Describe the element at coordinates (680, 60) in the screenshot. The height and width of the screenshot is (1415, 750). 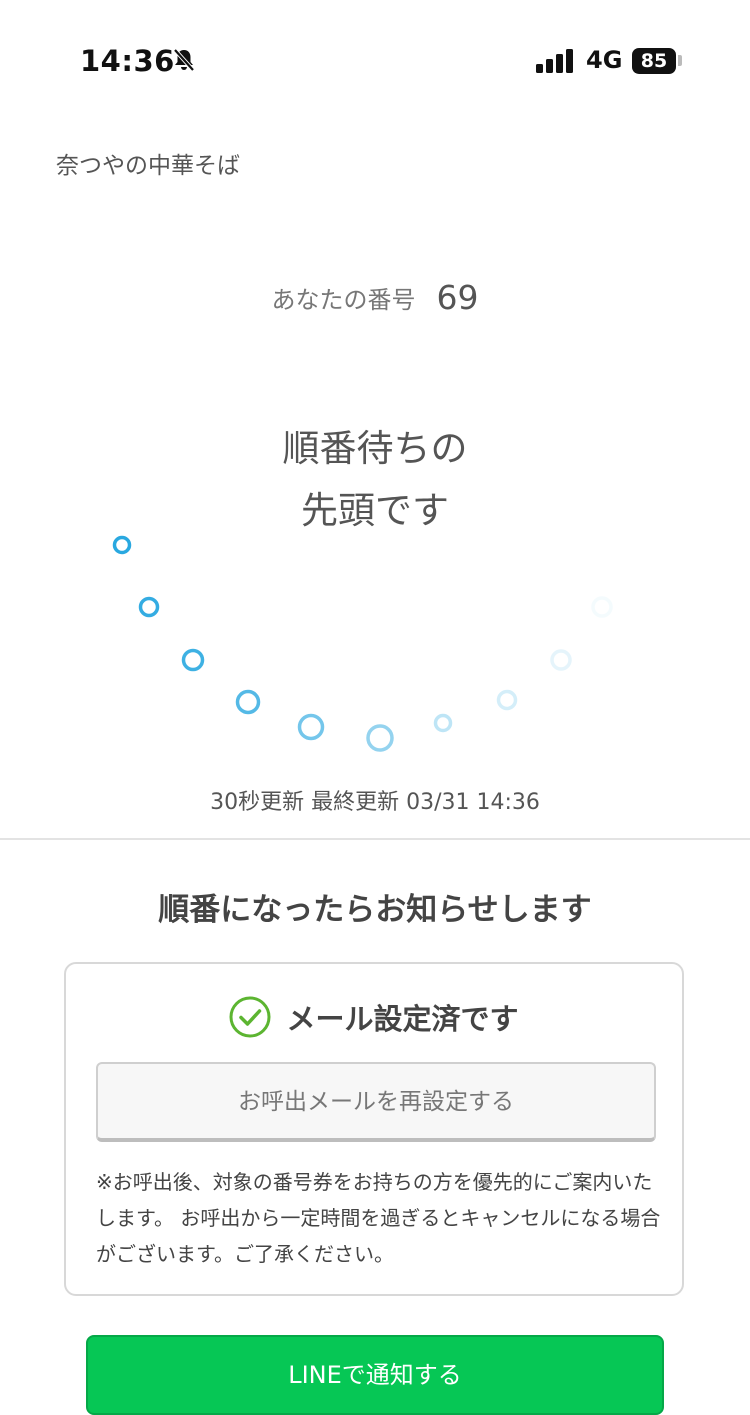
I see `battery-nub` at that location.